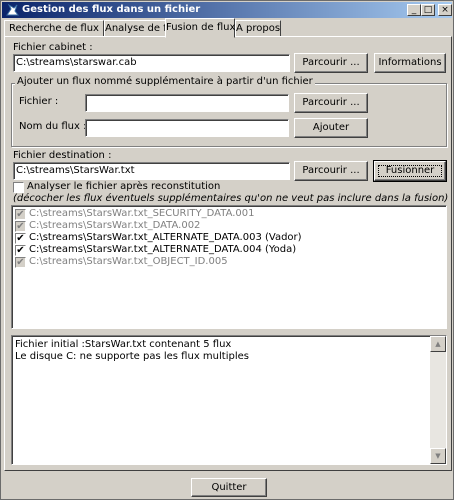 The width and height of the screenshot is (456, 502). What do you see at coordinates (124, 186) in the screenshot?
I see `analyze-label: Analyser le fichier après reconstitution` at bounding box center [124, 186].